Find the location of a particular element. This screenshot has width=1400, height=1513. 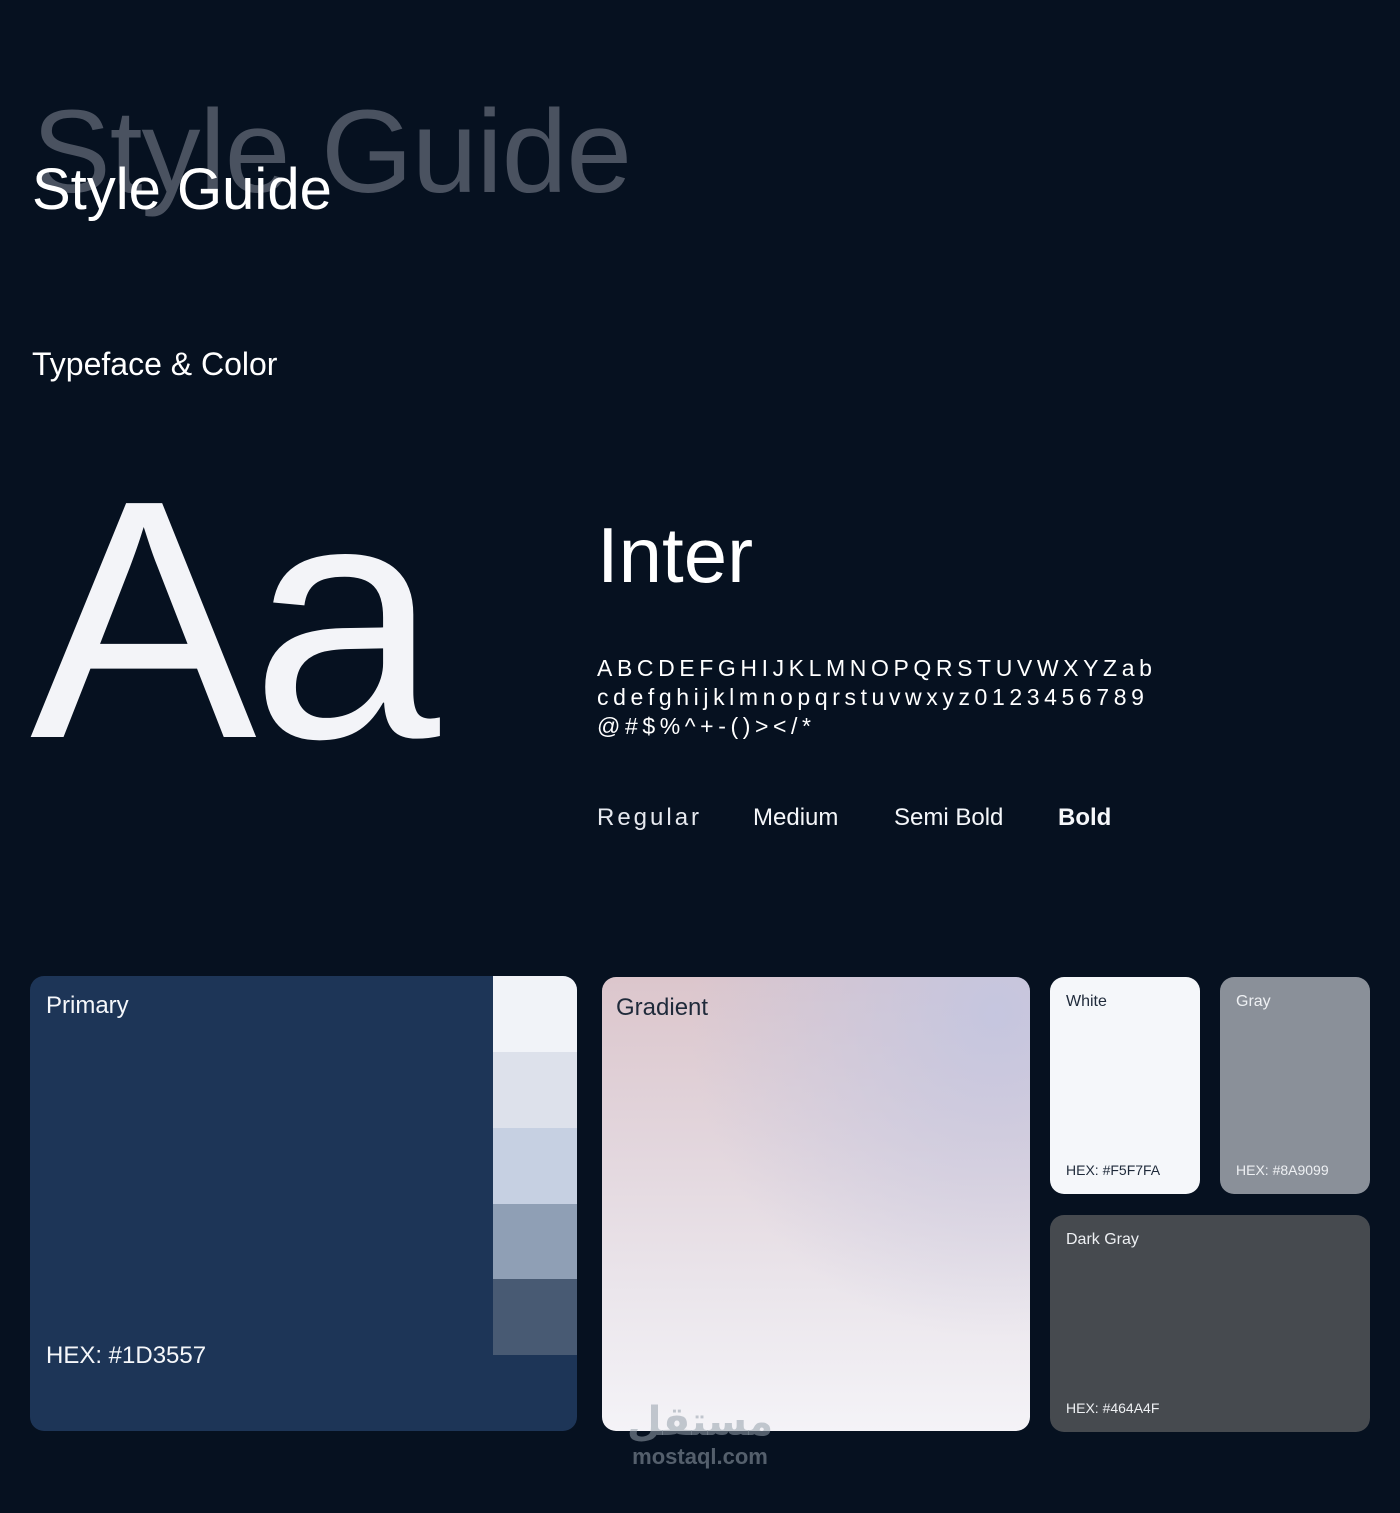

page-title: Style Guide is located at coordinates (182, 189).